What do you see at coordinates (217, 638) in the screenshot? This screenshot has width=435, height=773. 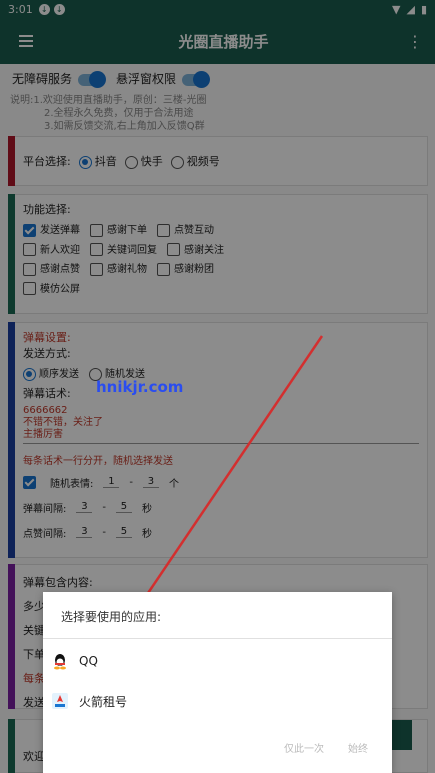 I see `divider` at bounding box center [217, 638].